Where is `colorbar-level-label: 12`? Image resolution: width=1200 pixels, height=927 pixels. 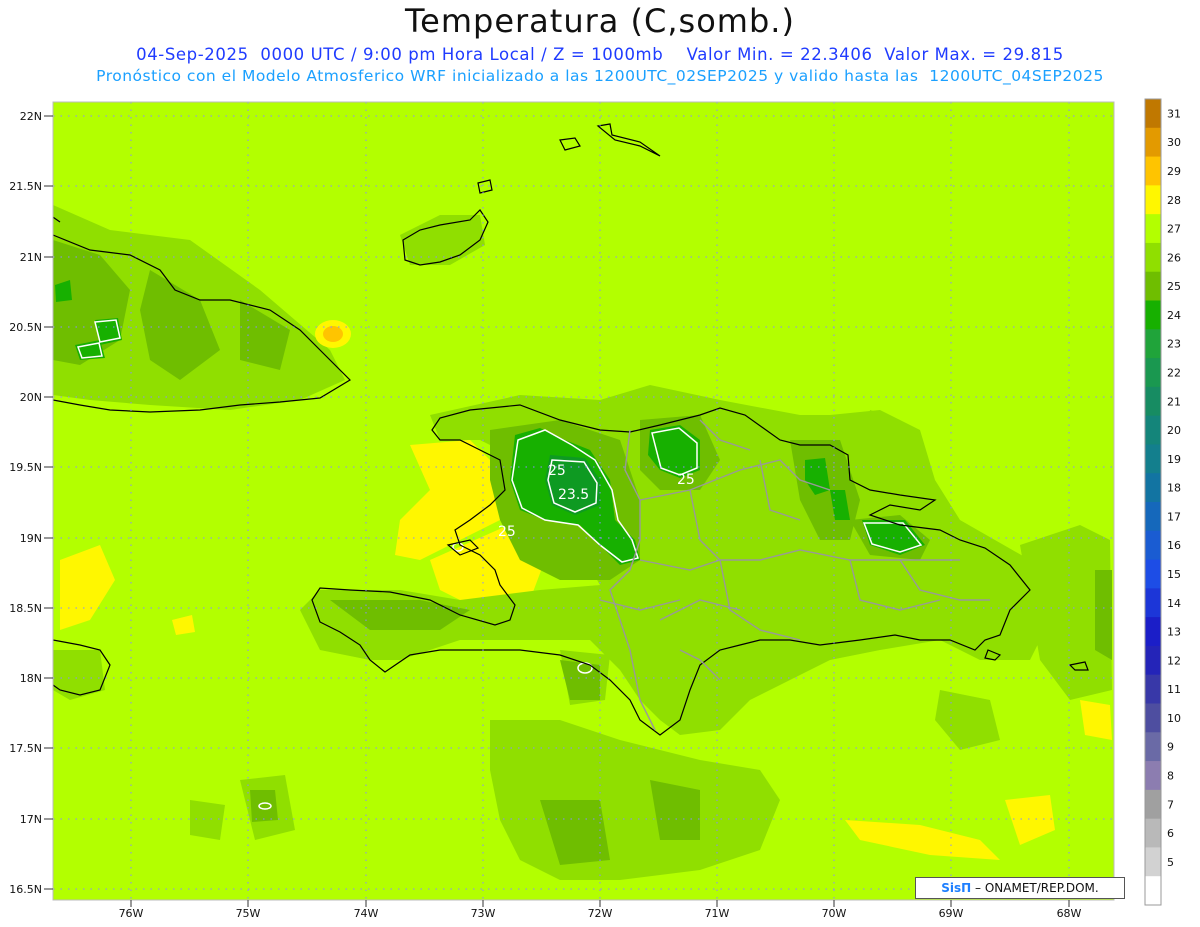
colorbar-level-label: 12 is located at coordinates (1174, 660).